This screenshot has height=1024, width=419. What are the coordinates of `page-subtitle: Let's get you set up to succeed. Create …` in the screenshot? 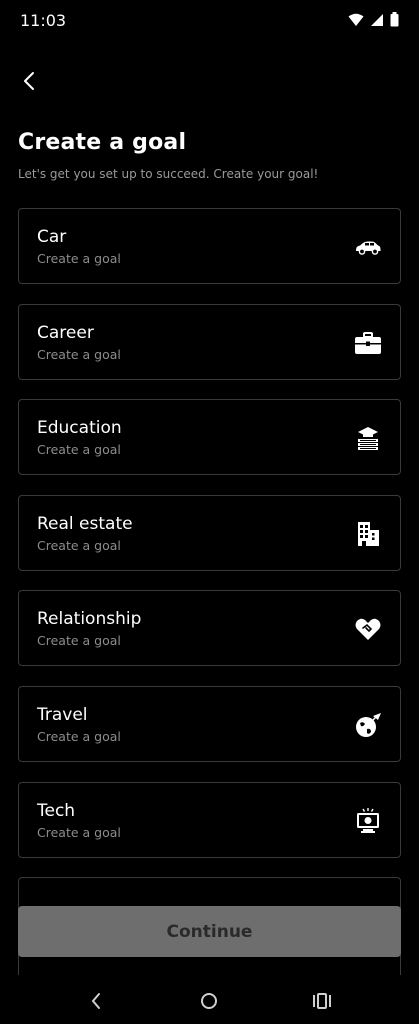 It's located at (168, 174).